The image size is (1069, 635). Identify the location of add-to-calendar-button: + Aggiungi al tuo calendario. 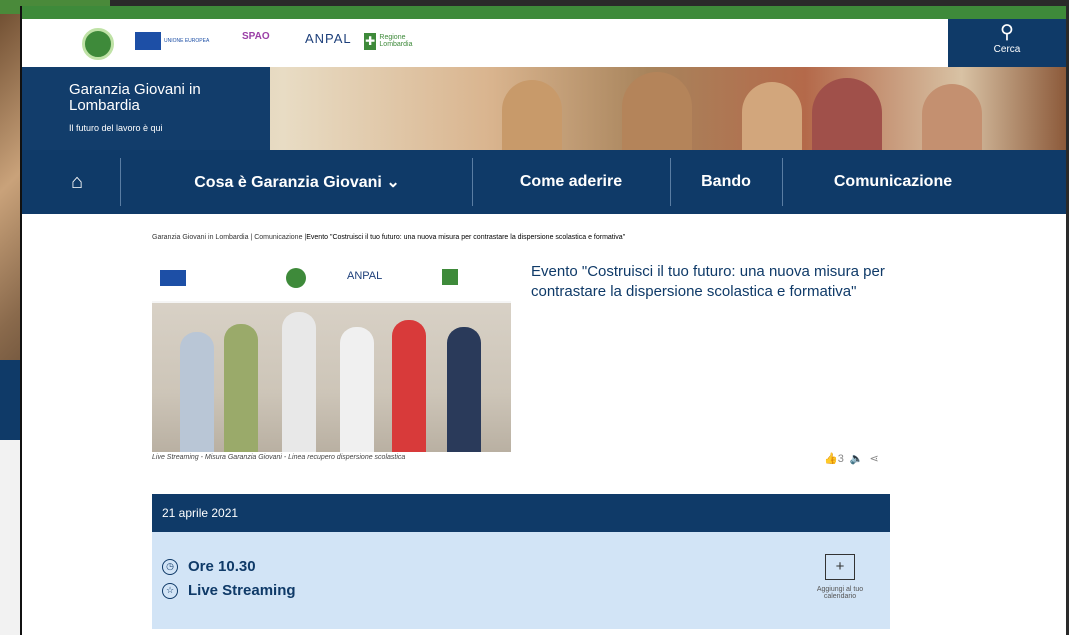
(840, 577).